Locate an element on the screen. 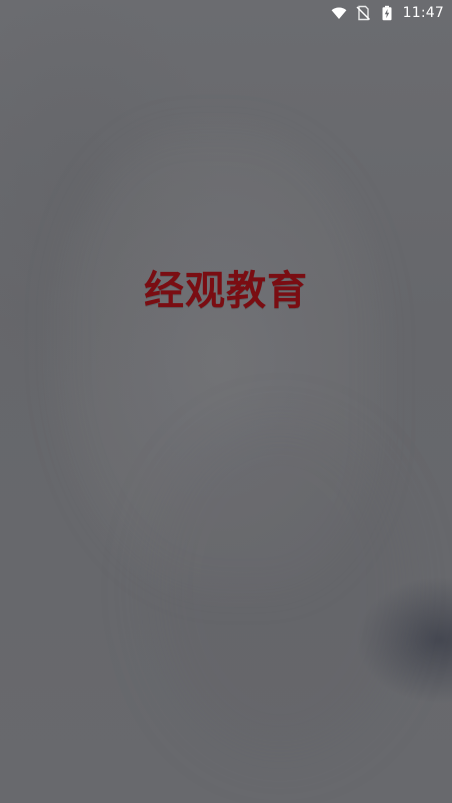  status-bar: 11:47 is located at coordinates (226, 13).